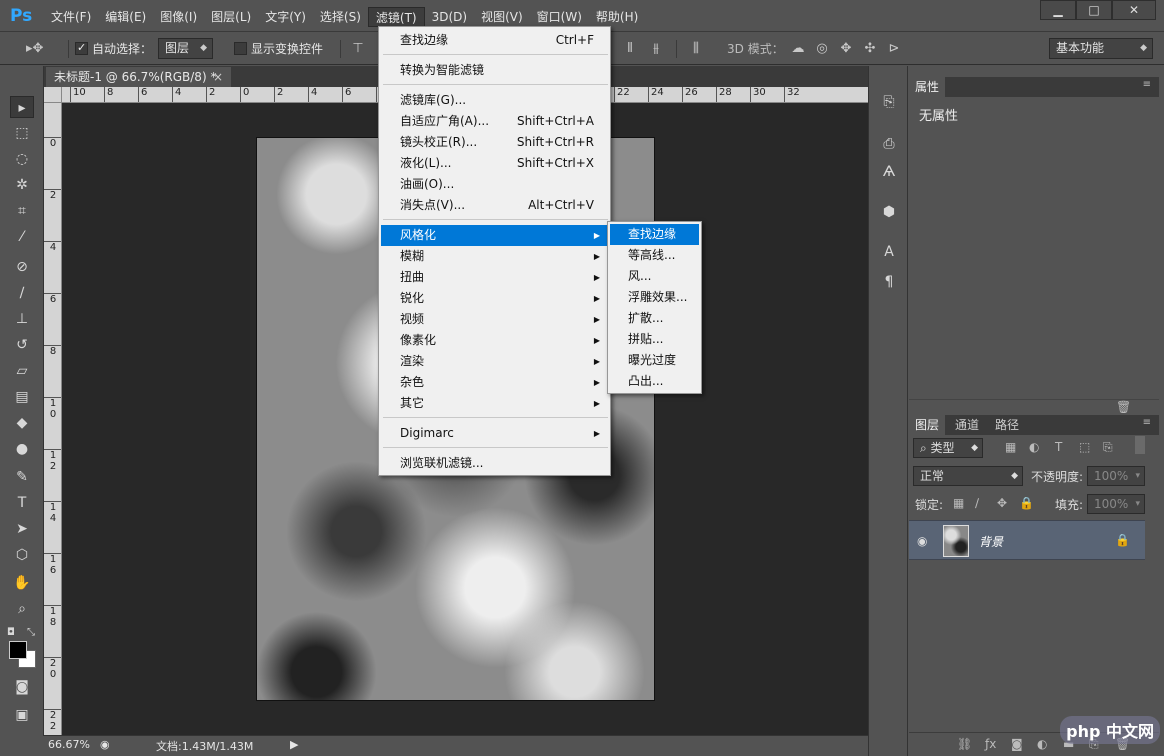  Describe the element at coordinates (889, 102) in the screenshot. I see `history-panel-icon: ⎘` at that location.